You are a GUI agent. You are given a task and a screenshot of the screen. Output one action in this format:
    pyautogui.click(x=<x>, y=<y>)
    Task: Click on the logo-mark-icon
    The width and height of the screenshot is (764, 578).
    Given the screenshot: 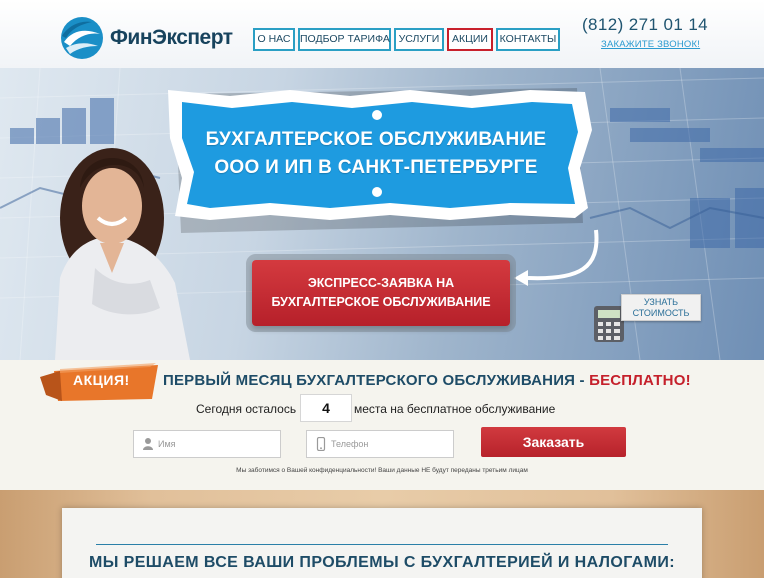 What is the action you would take?
    pyautogui.click(x=82, y=38)
    